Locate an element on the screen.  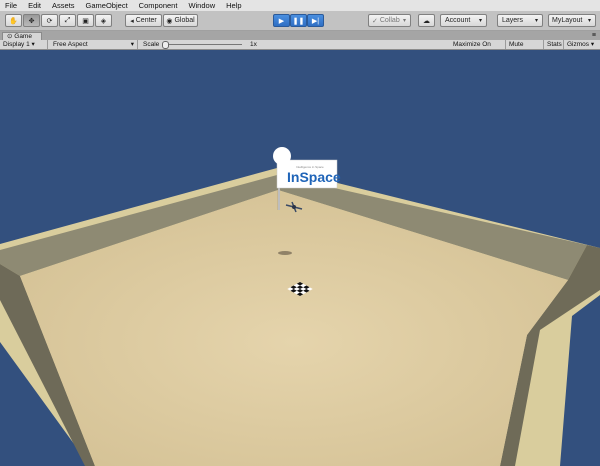
rotate-tool-button: ⟳ is located at coordinates (49, 20).